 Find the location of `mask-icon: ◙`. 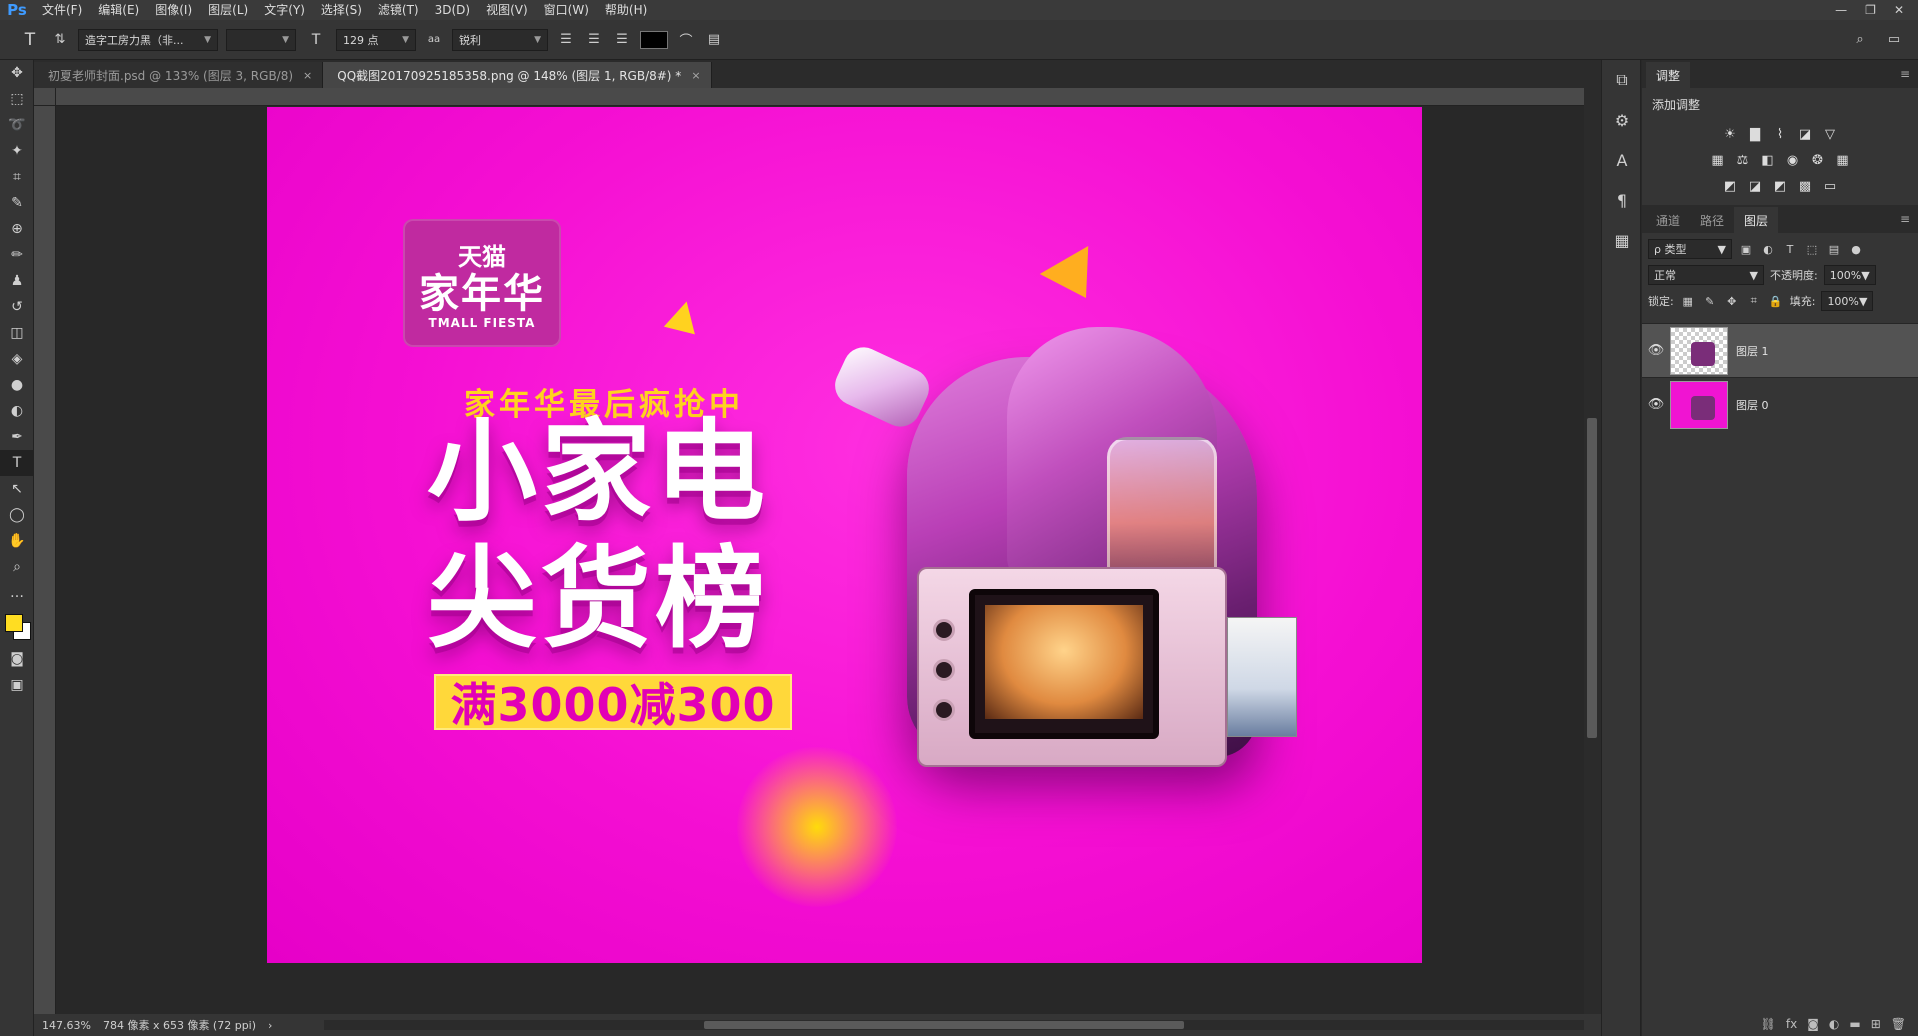

mask-icon: ◙ is located at coordinates (1813, 1024).